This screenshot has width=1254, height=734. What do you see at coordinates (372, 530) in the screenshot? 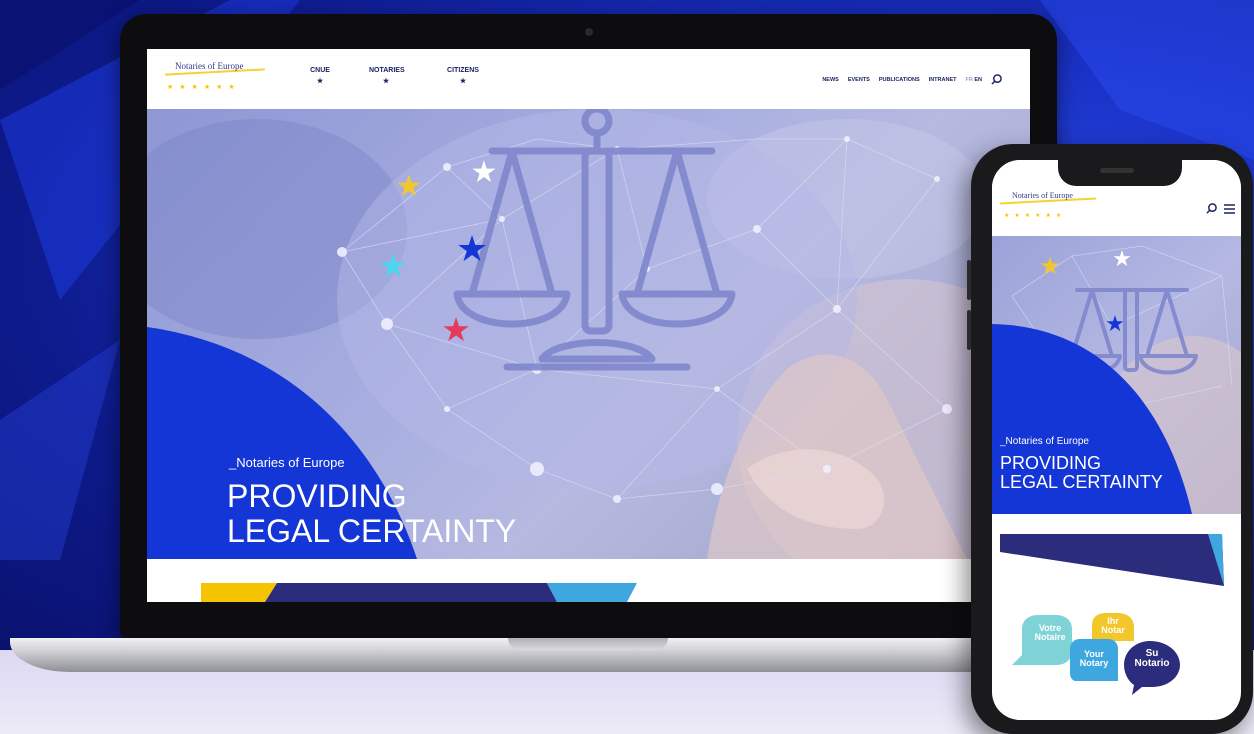
I see `hero-title-line2: LEGAL CERTAINTY` at bounding box center [372, 530].